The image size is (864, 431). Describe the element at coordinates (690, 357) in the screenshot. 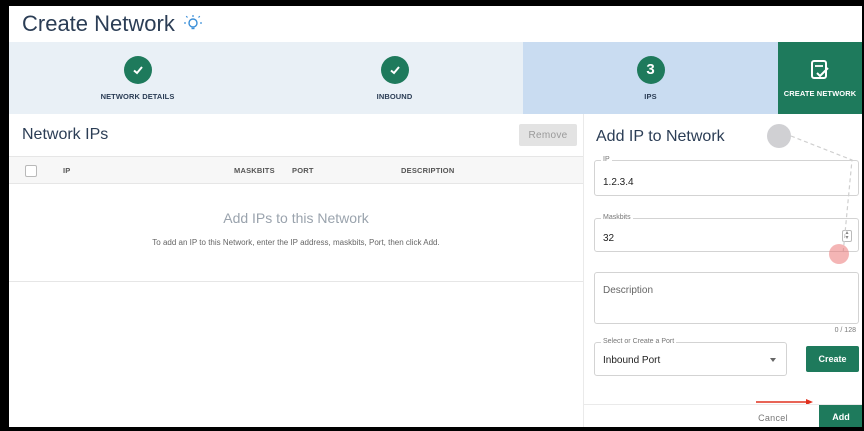

I see `port-select: Select or Create a Port Inbound Port` at that location.